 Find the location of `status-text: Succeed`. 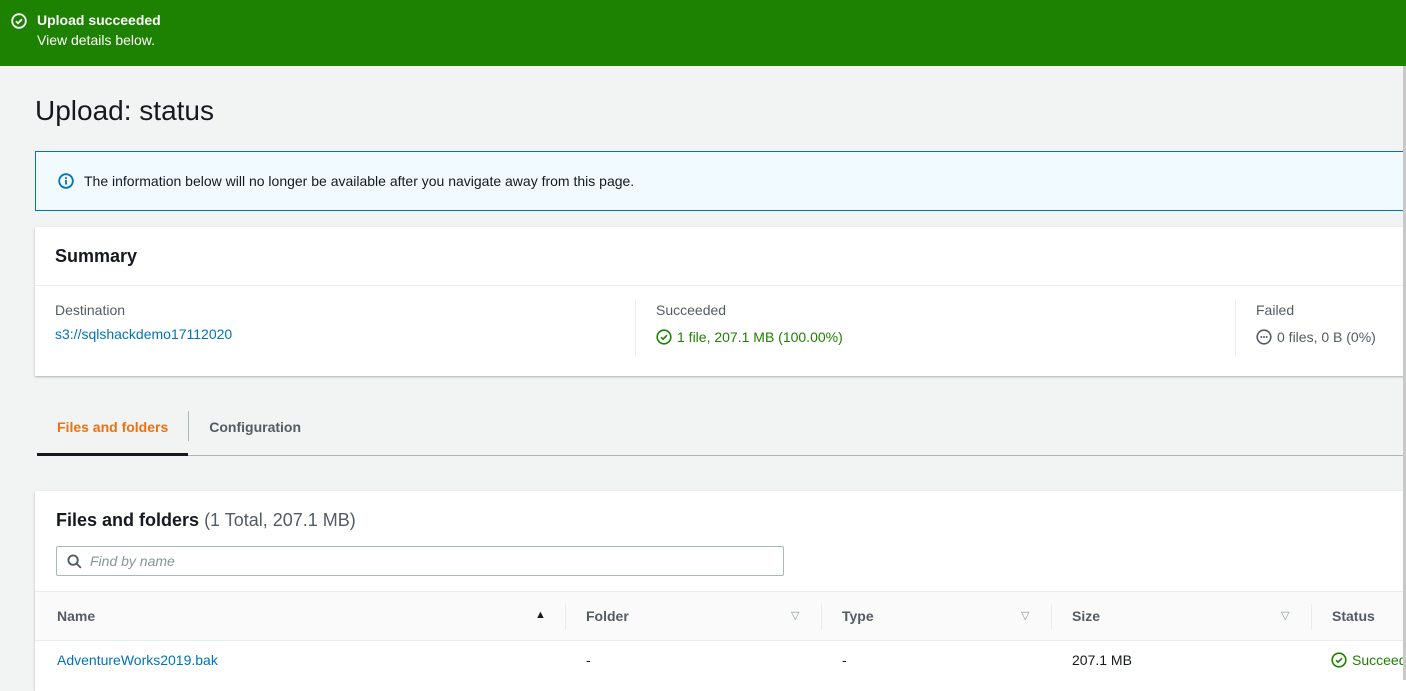

status-text: Succeed is located at coordinates (1379, 660).